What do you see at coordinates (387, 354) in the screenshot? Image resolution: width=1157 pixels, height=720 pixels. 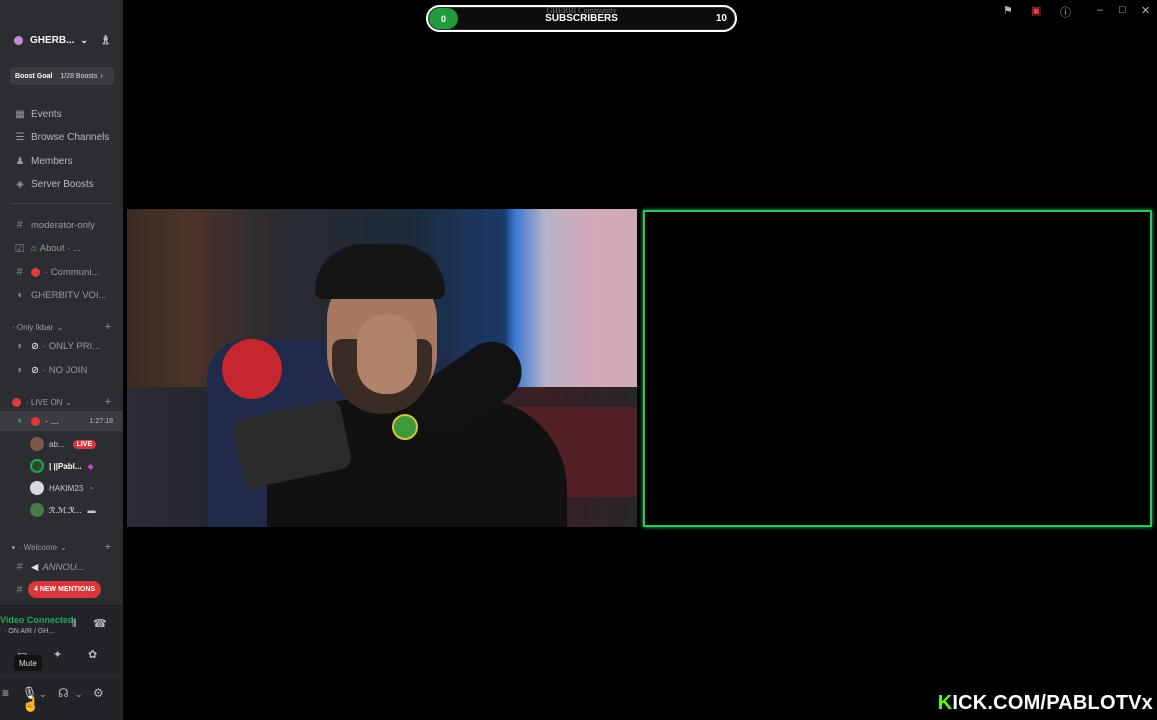 I see `person-hand` at bounding box center [387, 354].